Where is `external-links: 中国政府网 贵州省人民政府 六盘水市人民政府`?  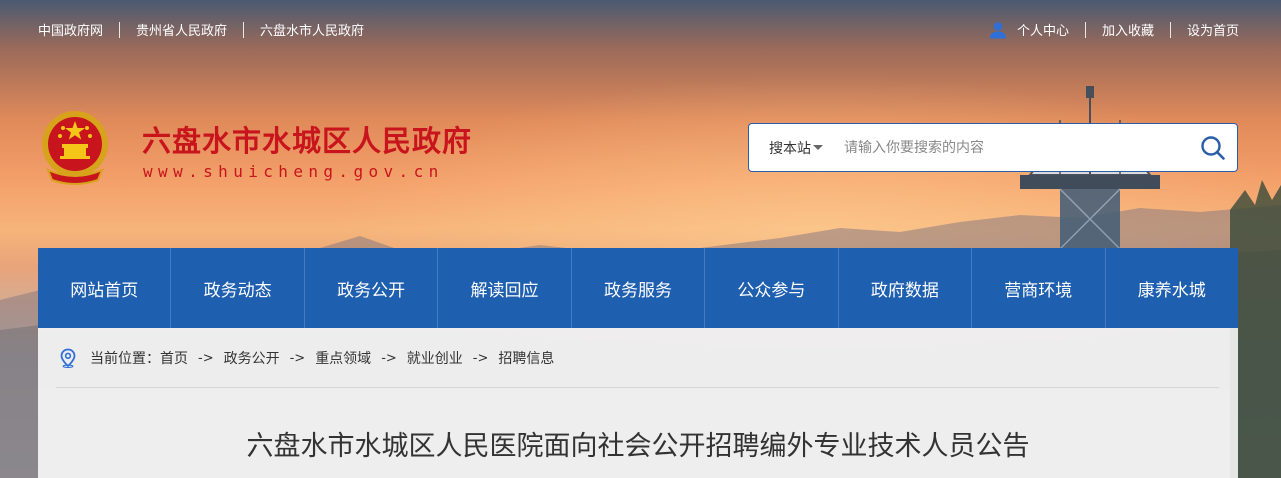
external-links: 中国政府网 贵州省人民政府 六盘水市人民政府 is located at coordinates (201, 29).